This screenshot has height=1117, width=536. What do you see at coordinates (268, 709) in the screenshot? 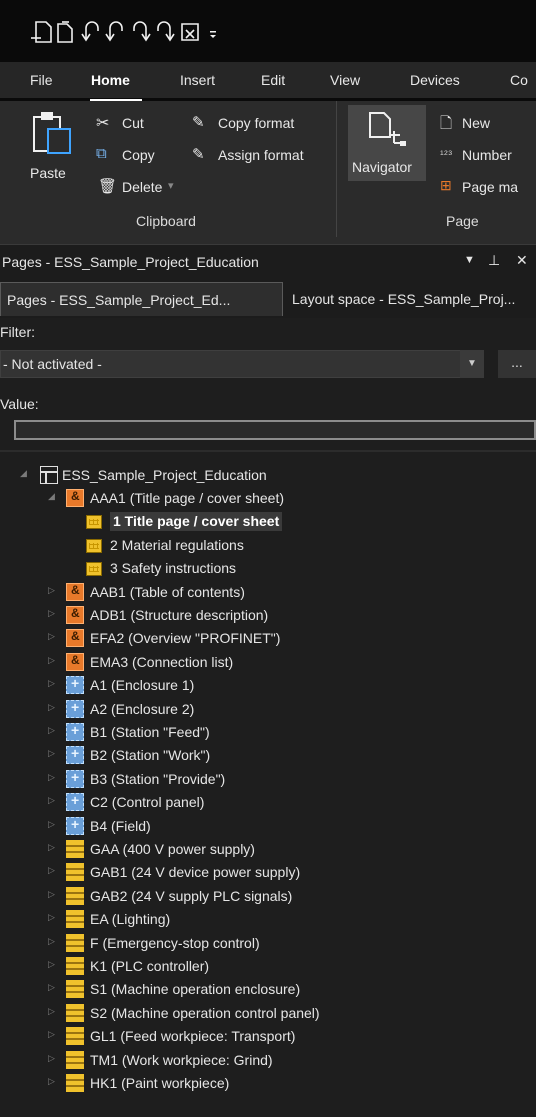
I see `tree-node: ▷ A2 (Enclosure 2)` at bounding box center [268, 709].